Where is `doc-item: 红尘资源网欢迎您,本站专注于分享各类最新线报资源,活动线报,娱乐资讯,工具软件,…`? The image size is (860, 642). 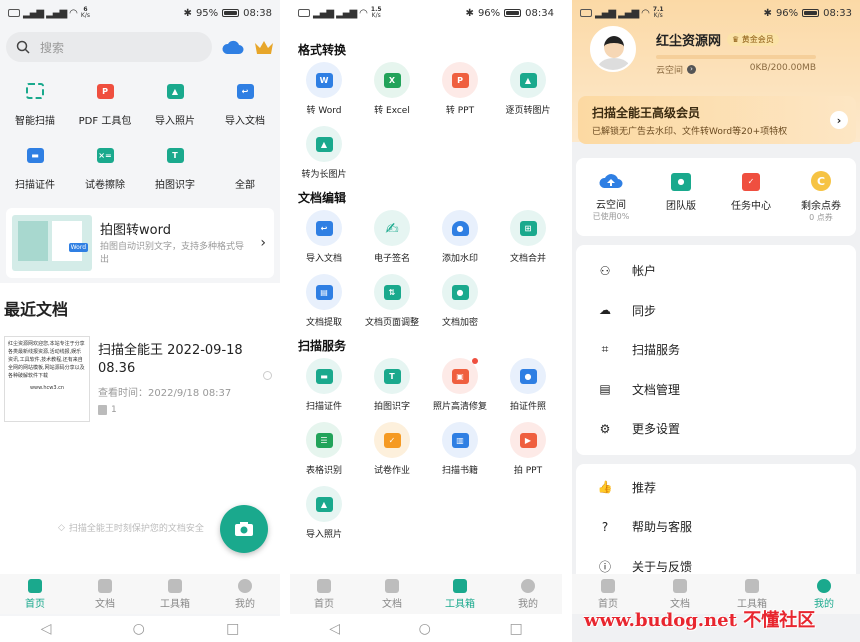
doc-item: 红尘资源网欢迎您,本站专注于分享各类最新线报资源,活动线报,娱乐资讯,工具软件,… is located at coordinates (140, 379).